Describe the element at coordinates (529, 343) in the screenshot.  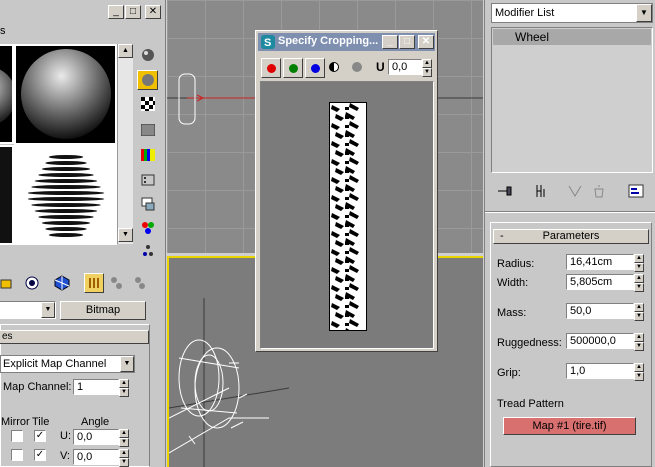
I see `ruggedness-label: Ruggedness:` at that location.